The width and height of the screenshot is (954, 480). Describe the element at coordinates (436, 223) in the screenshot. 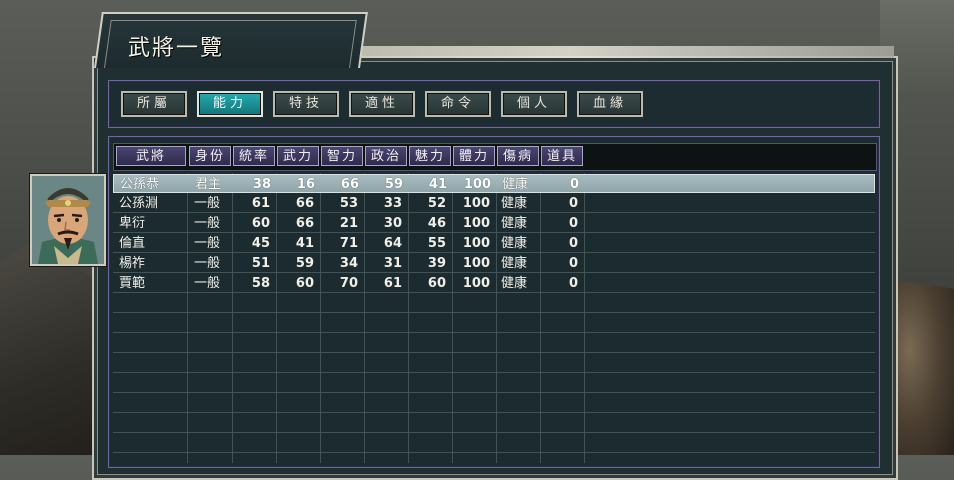

I see `cell-charisma: 46` at that location.